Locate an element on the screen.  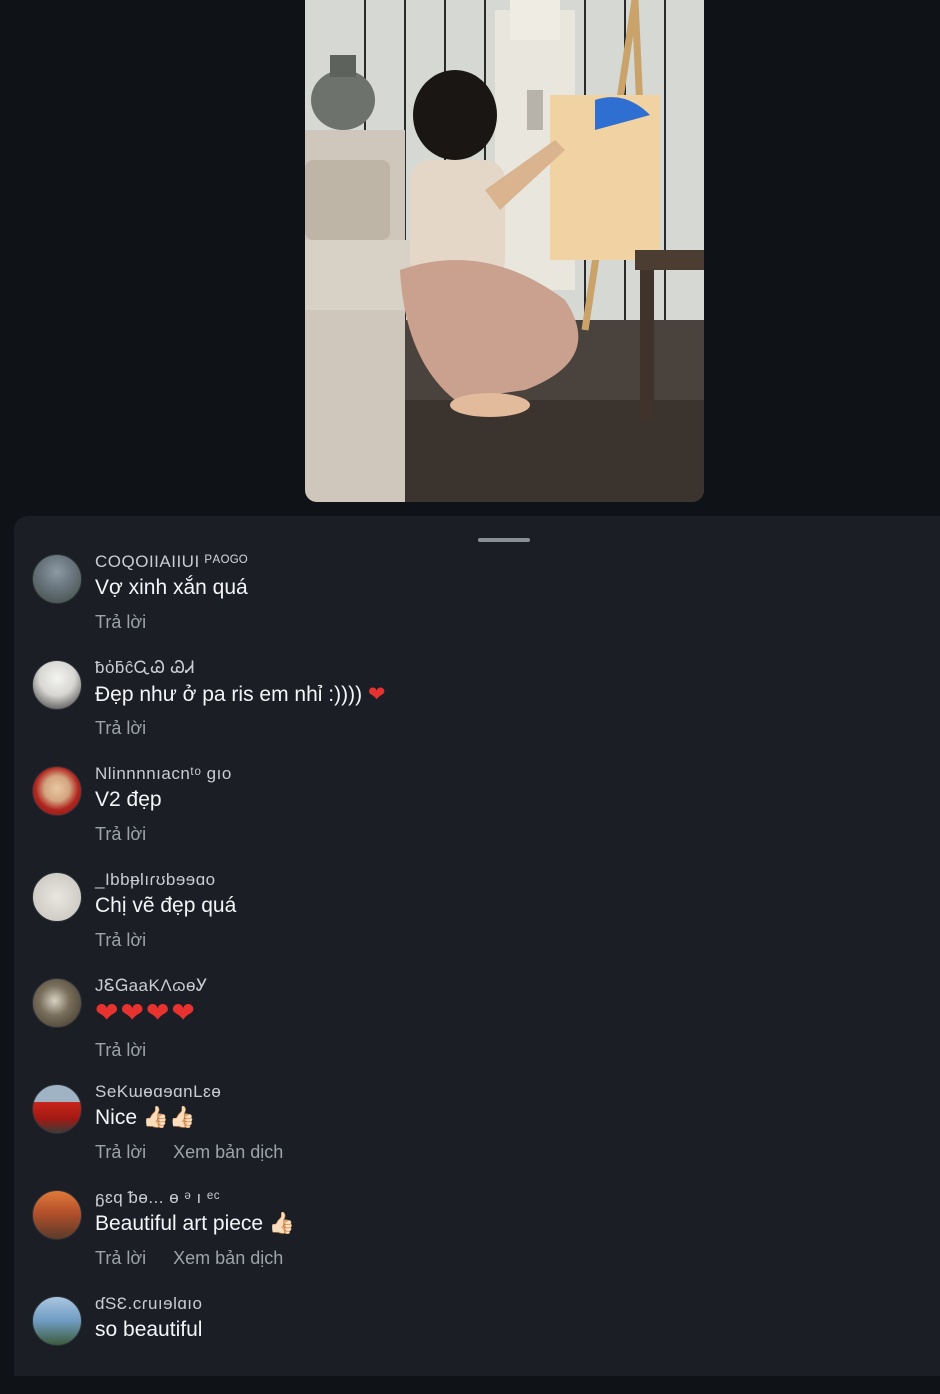
comment-text: Nice 👍🏻👍🏻 is located at coordinates (145, 1117).